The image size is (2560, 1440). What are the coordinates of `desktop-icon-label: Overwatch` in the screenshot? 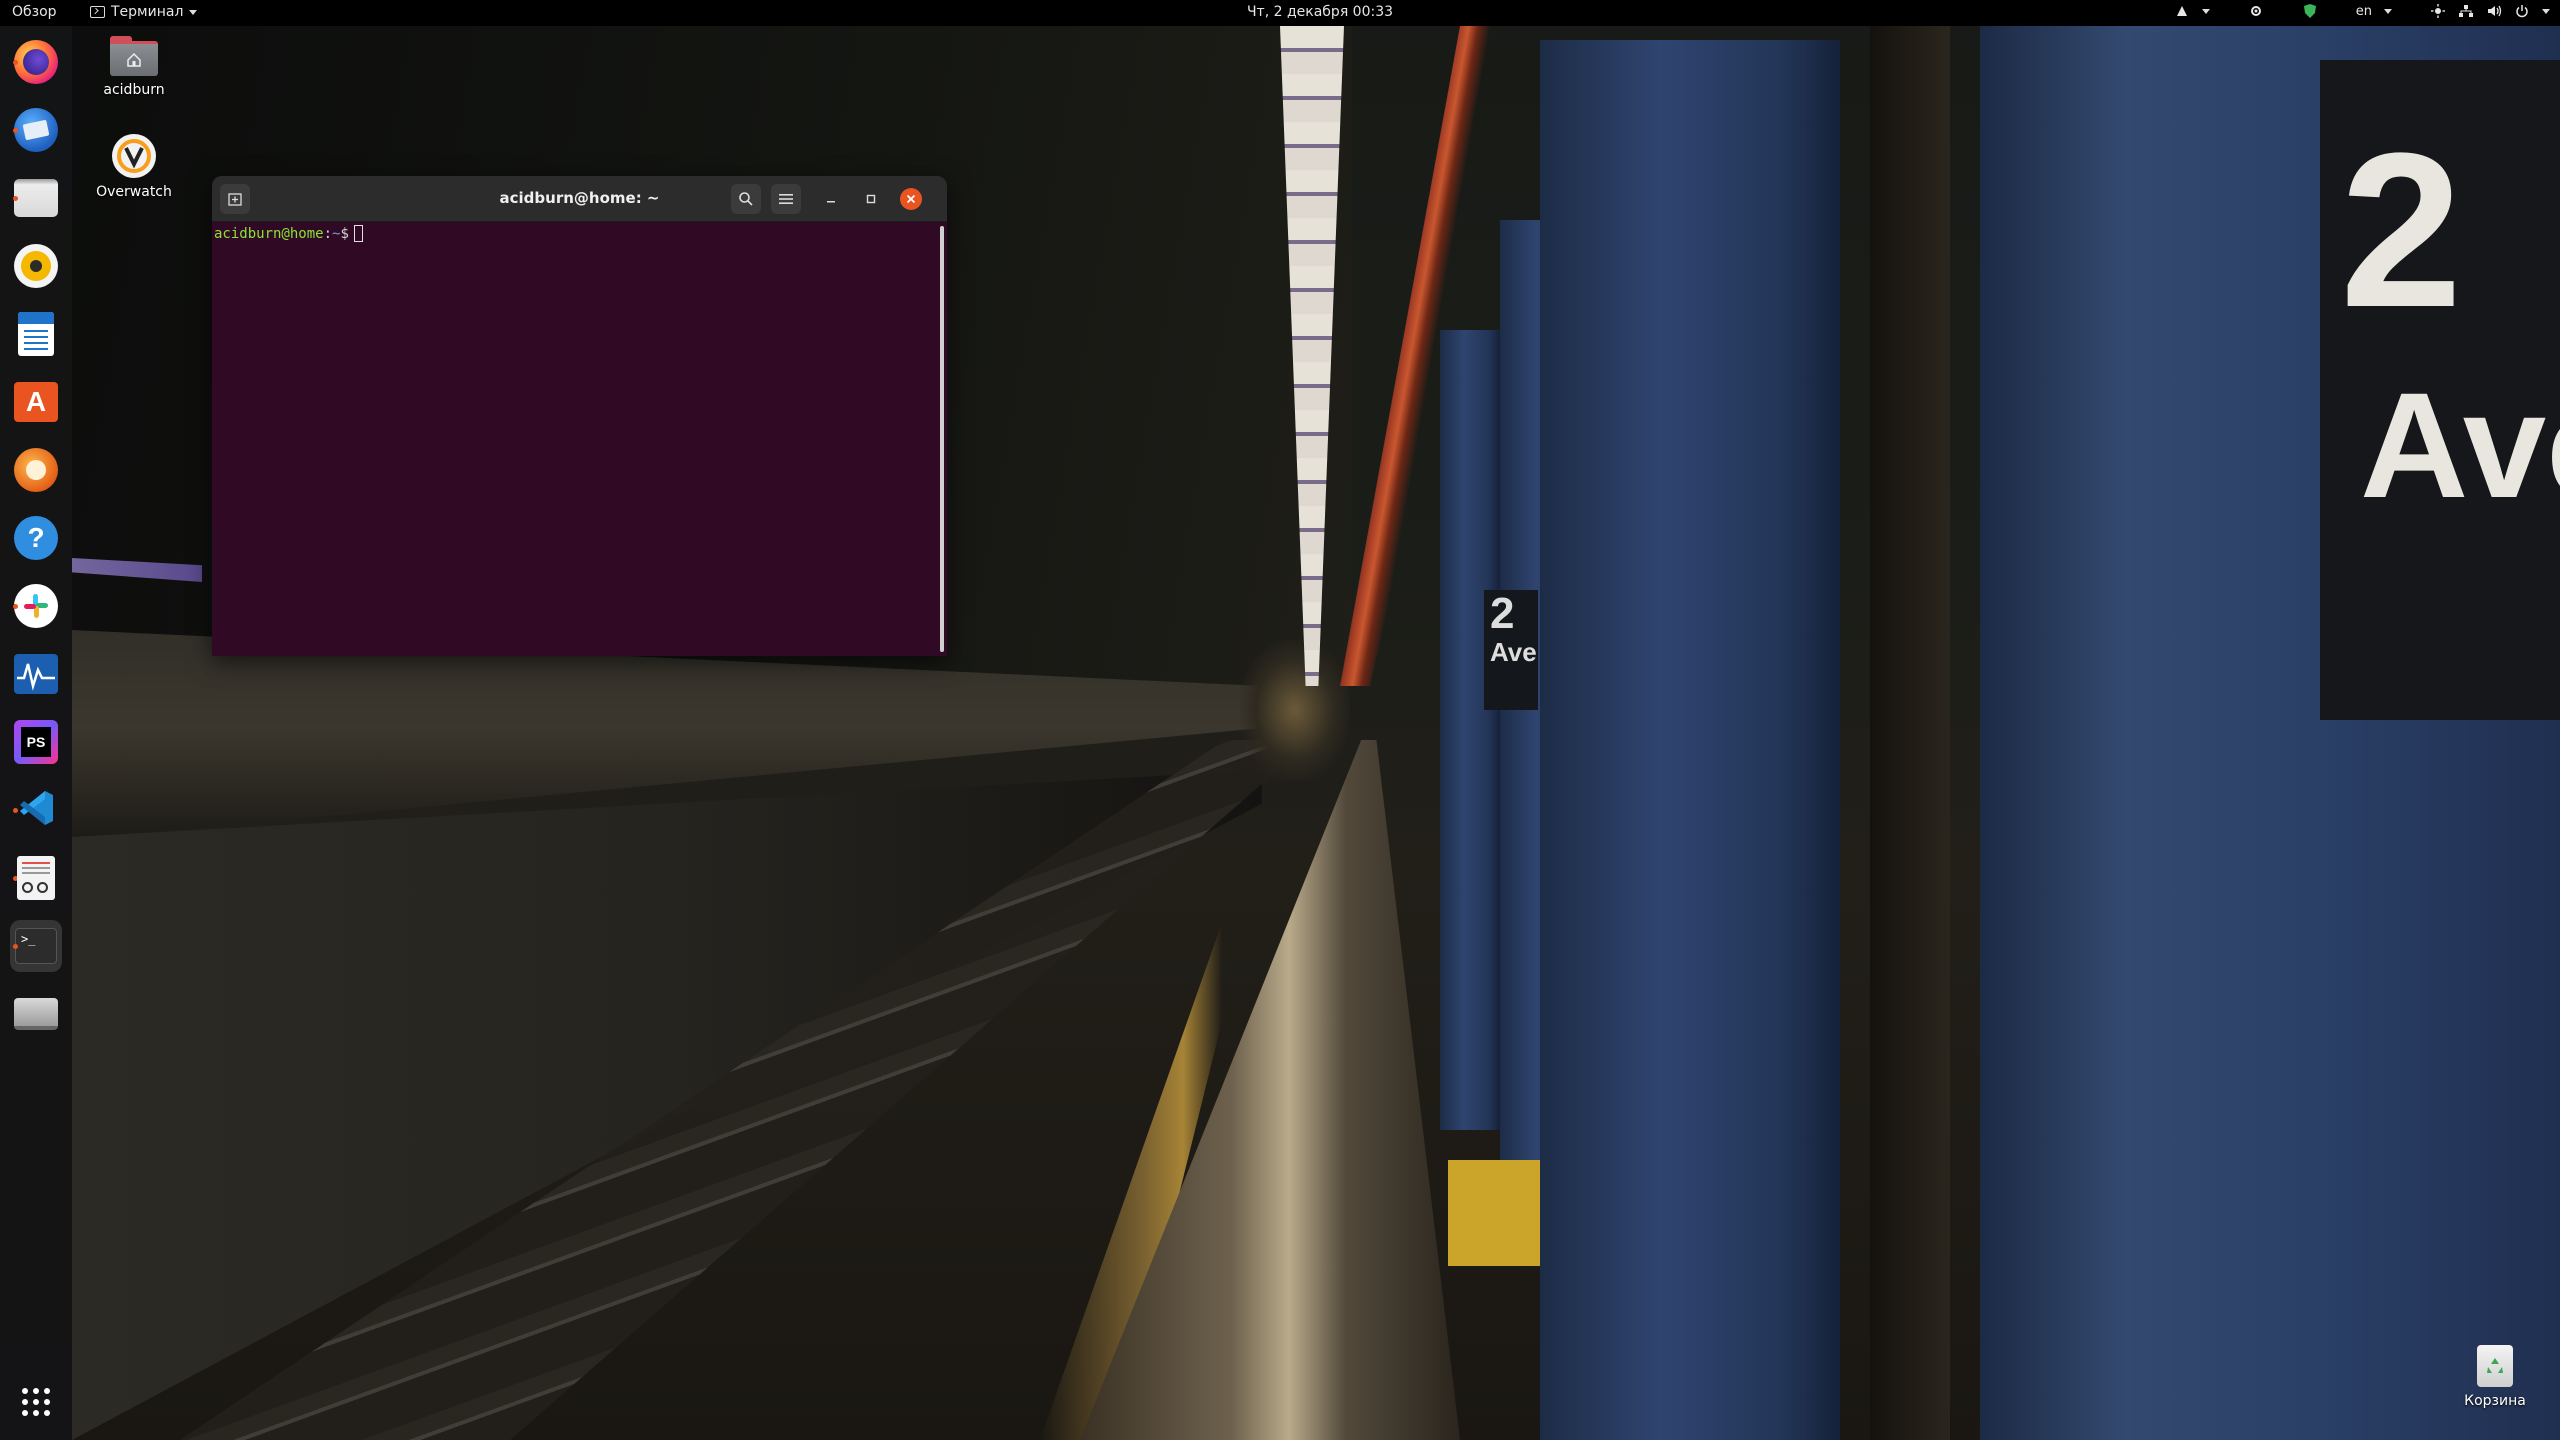 It's located at (134, 192).